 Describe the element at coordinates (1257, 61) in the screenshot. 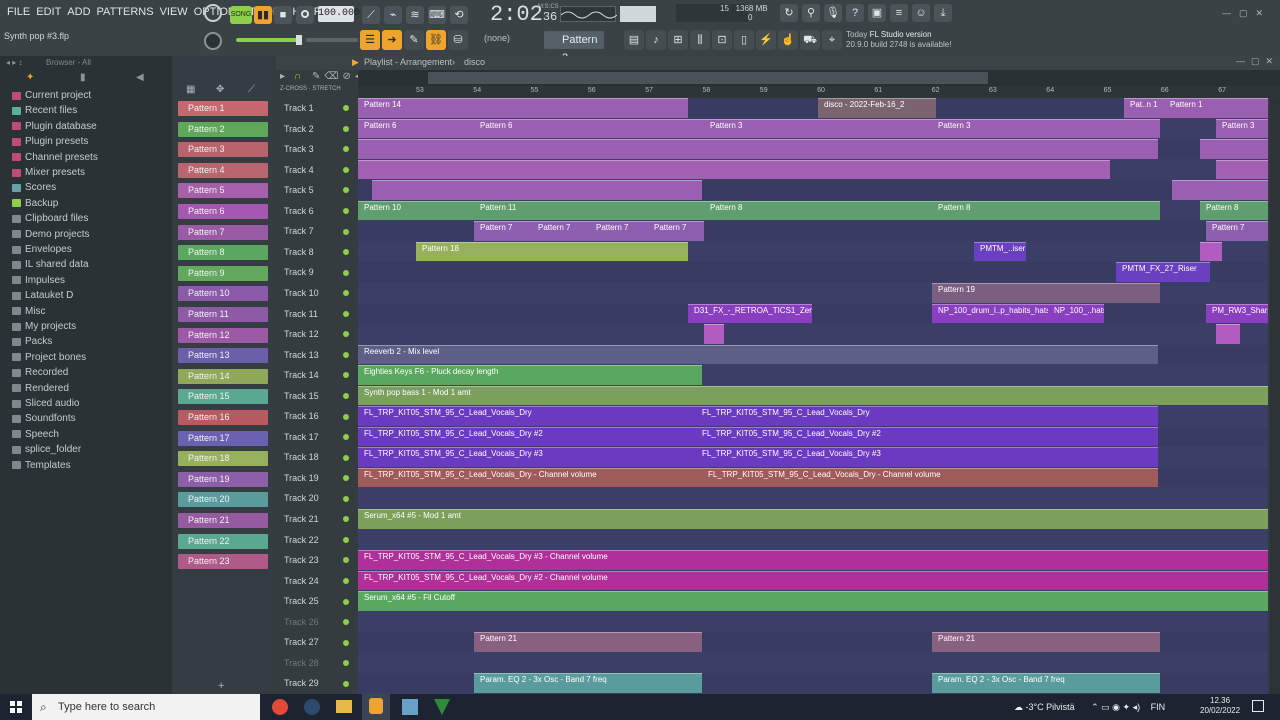

I see `playlist-window-controls: —▢✕` at that location.